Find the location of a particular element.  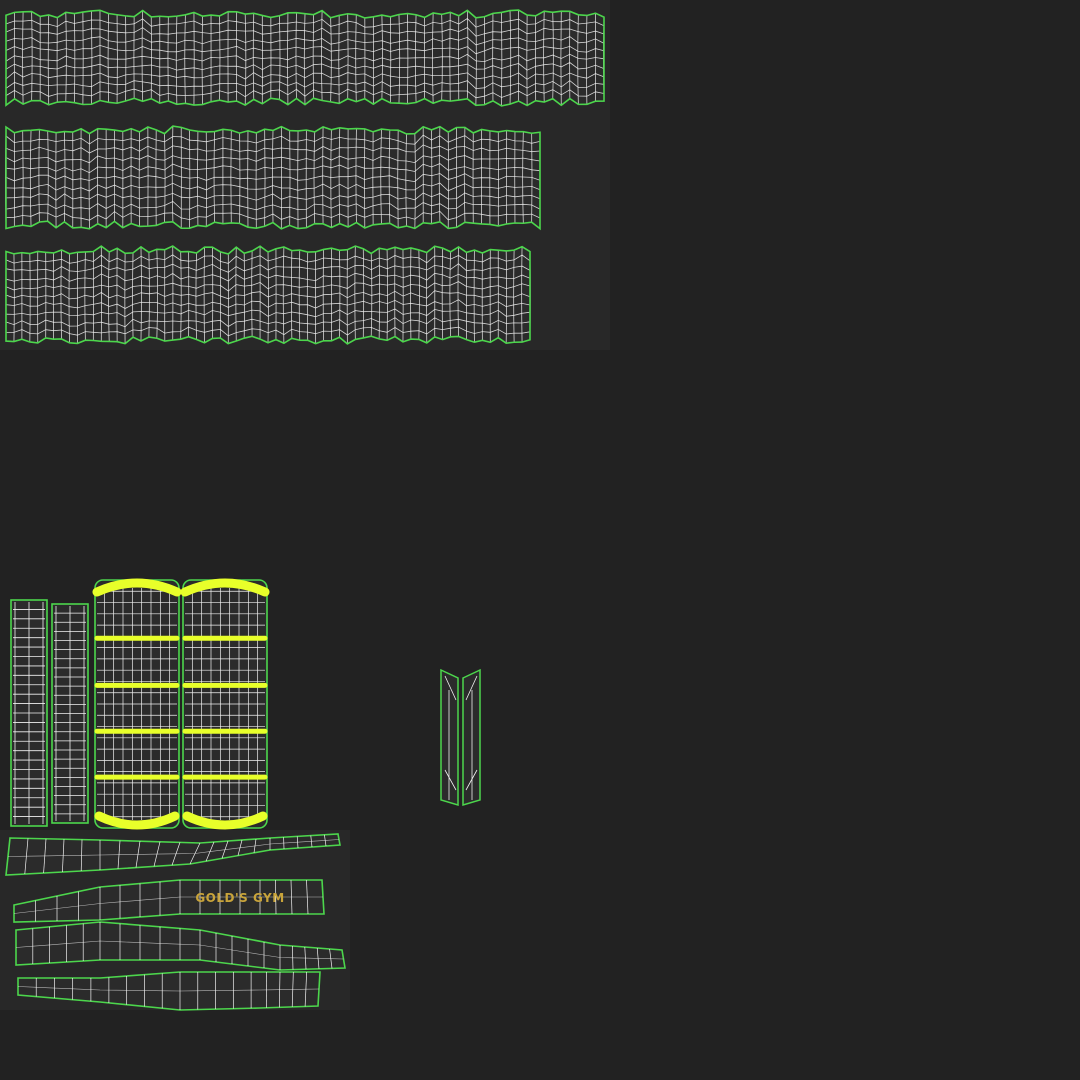

gold-gym-logo-text: GOLD'S GYM is located at coordinates (239, 898).